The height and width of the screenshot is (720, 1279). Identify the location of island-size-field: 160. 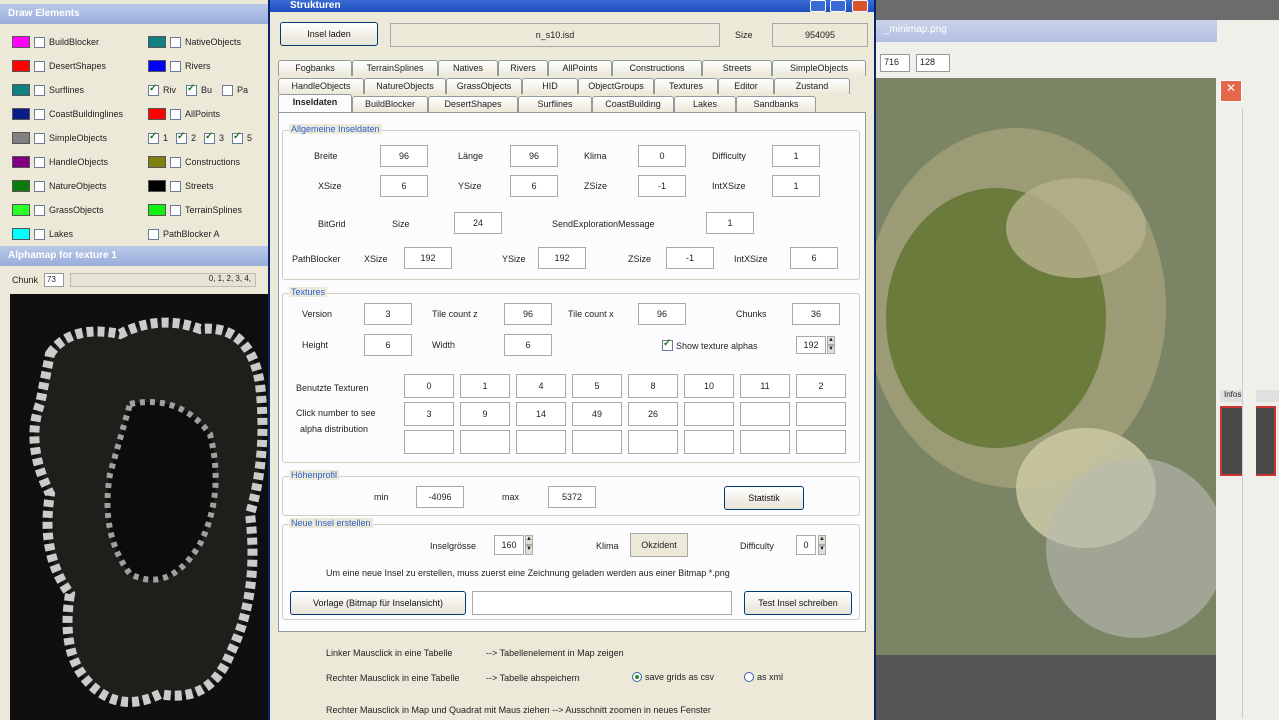
(509, 545).